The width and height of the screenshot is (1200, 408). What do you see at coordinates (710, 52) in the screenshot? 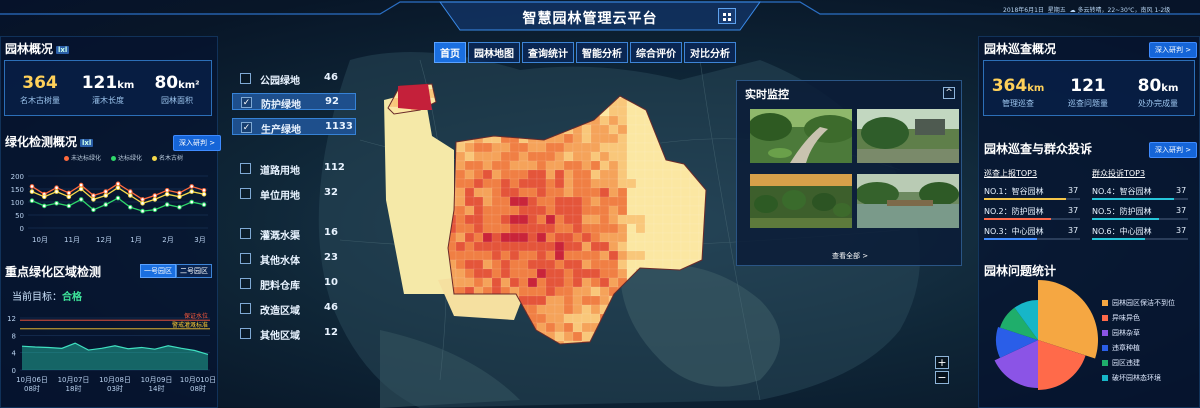
I see `nav-tab: 对比分析` at bounding box center [710, 52].